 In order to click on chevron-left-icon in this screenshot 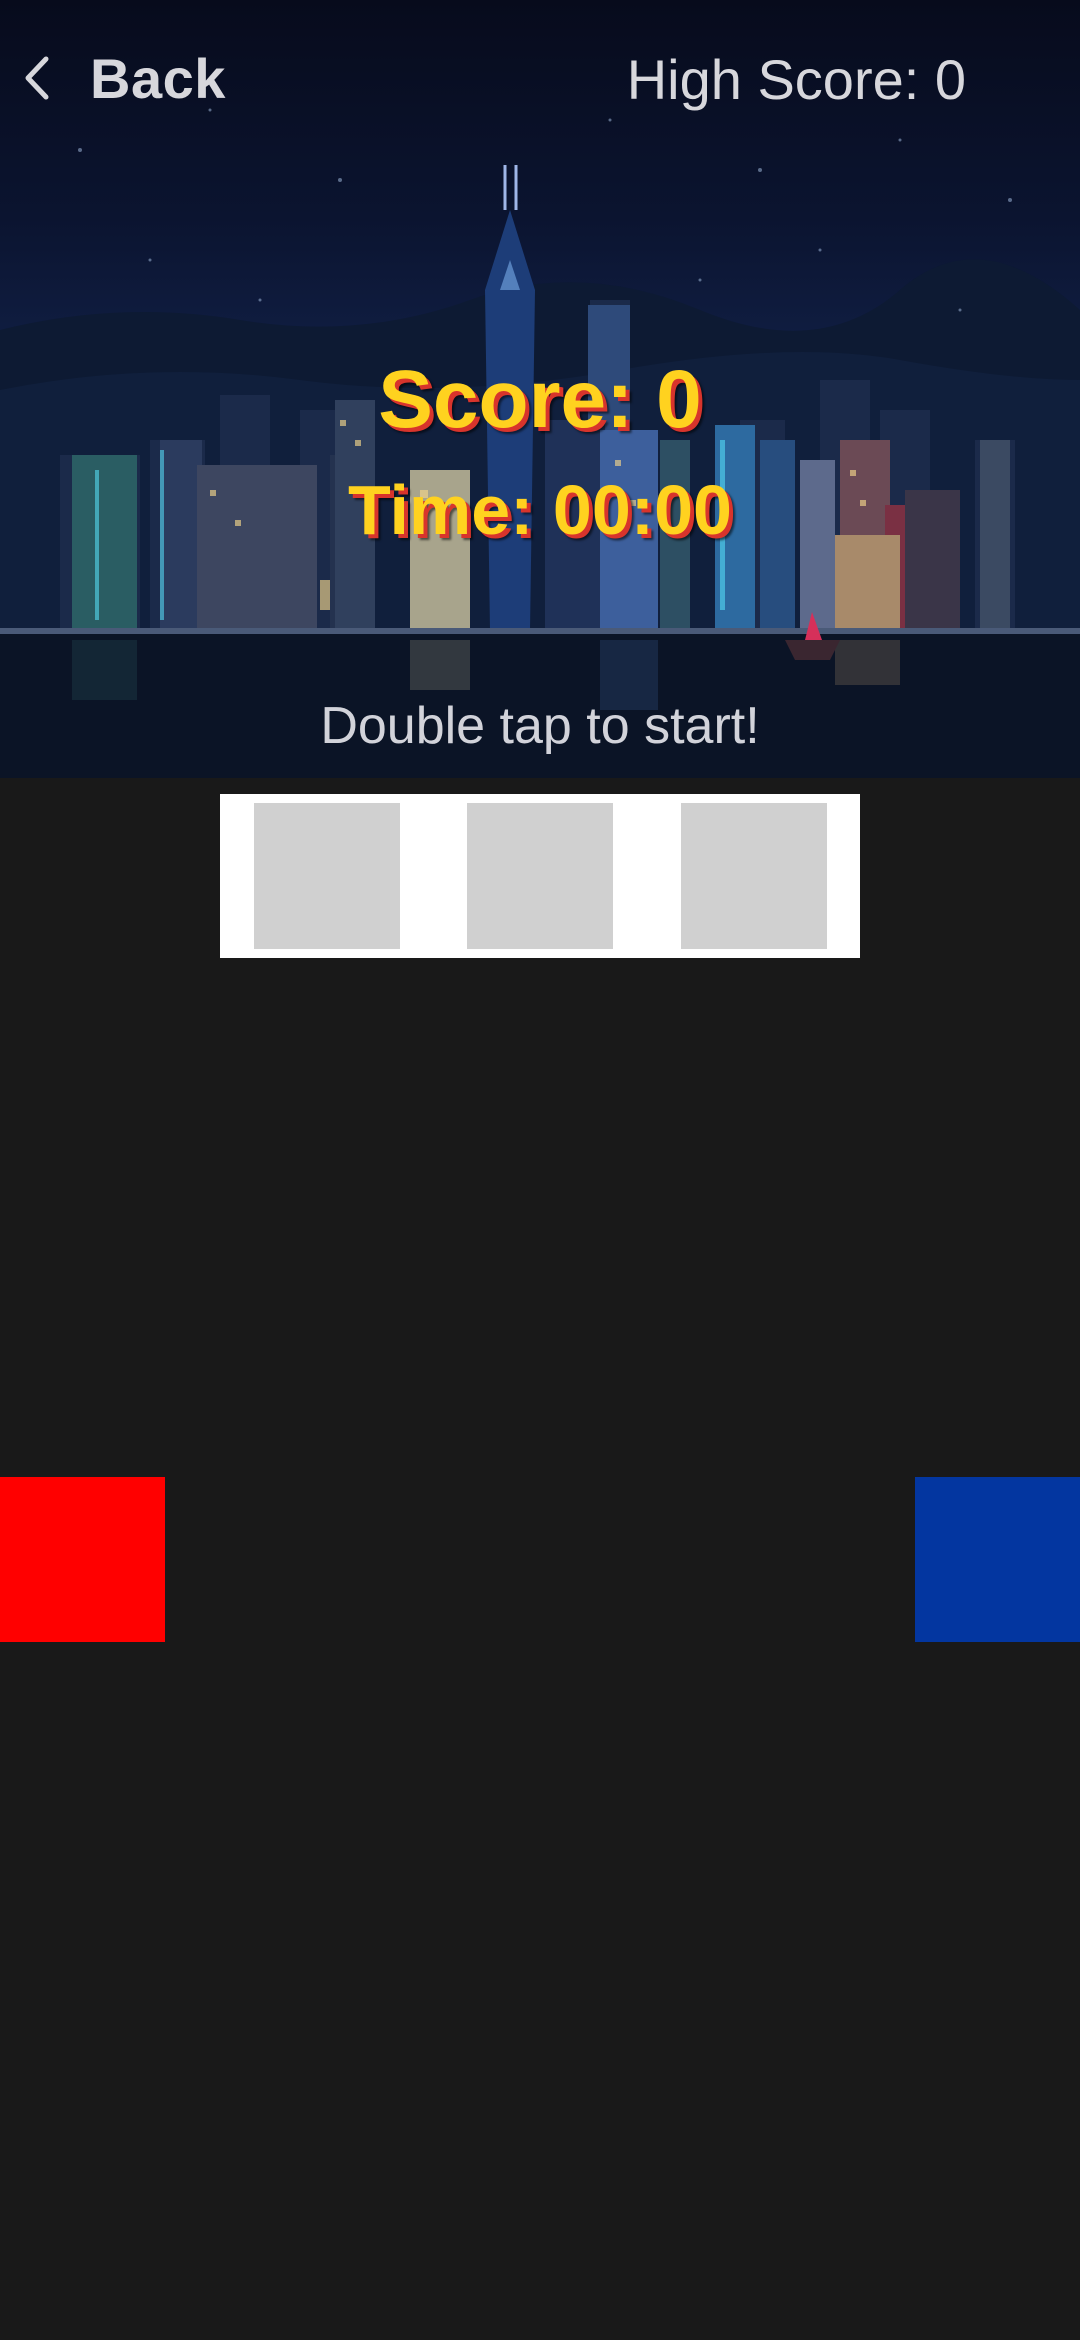, I will do `click(37, 78)`.